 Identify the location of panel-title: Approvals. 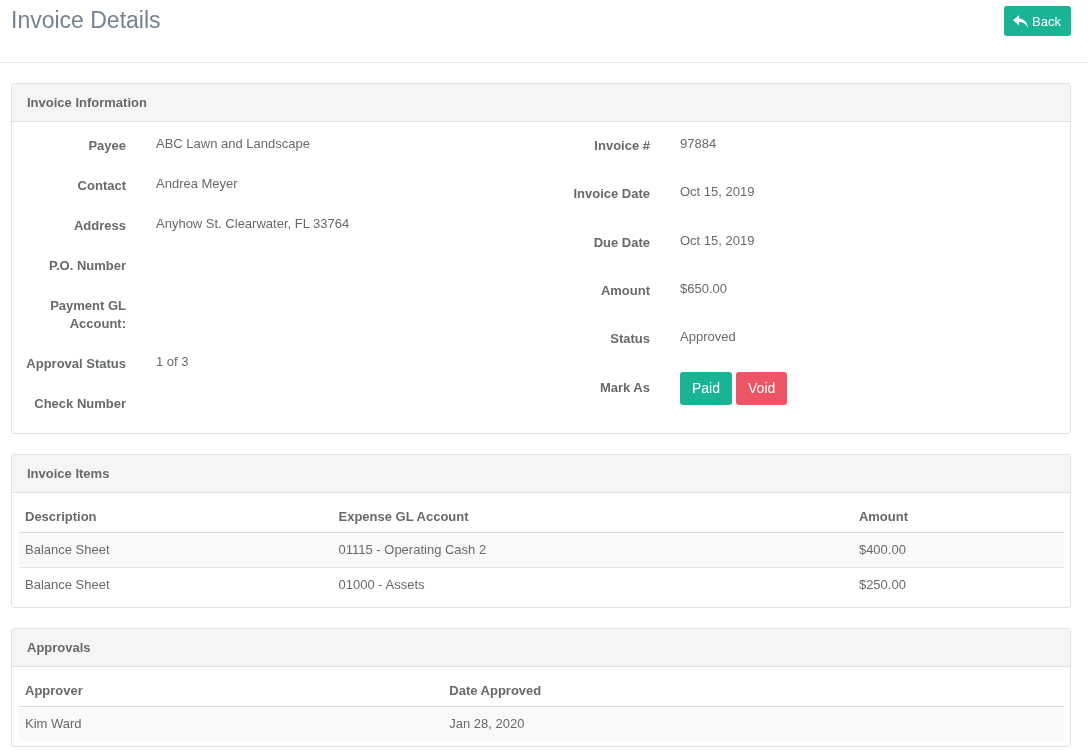
(541, 648).